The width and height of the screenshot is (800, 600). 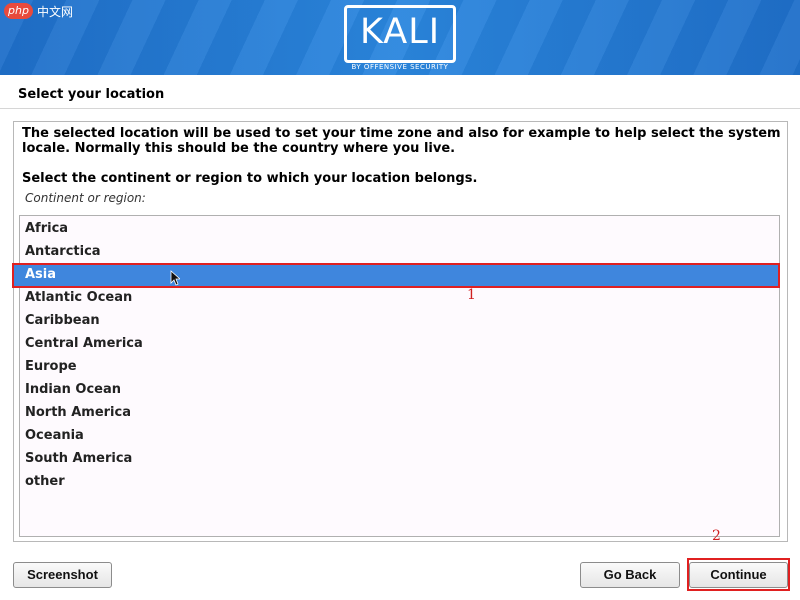 I want to click on watermark-text: 中文网, so click(x=54, y=11).